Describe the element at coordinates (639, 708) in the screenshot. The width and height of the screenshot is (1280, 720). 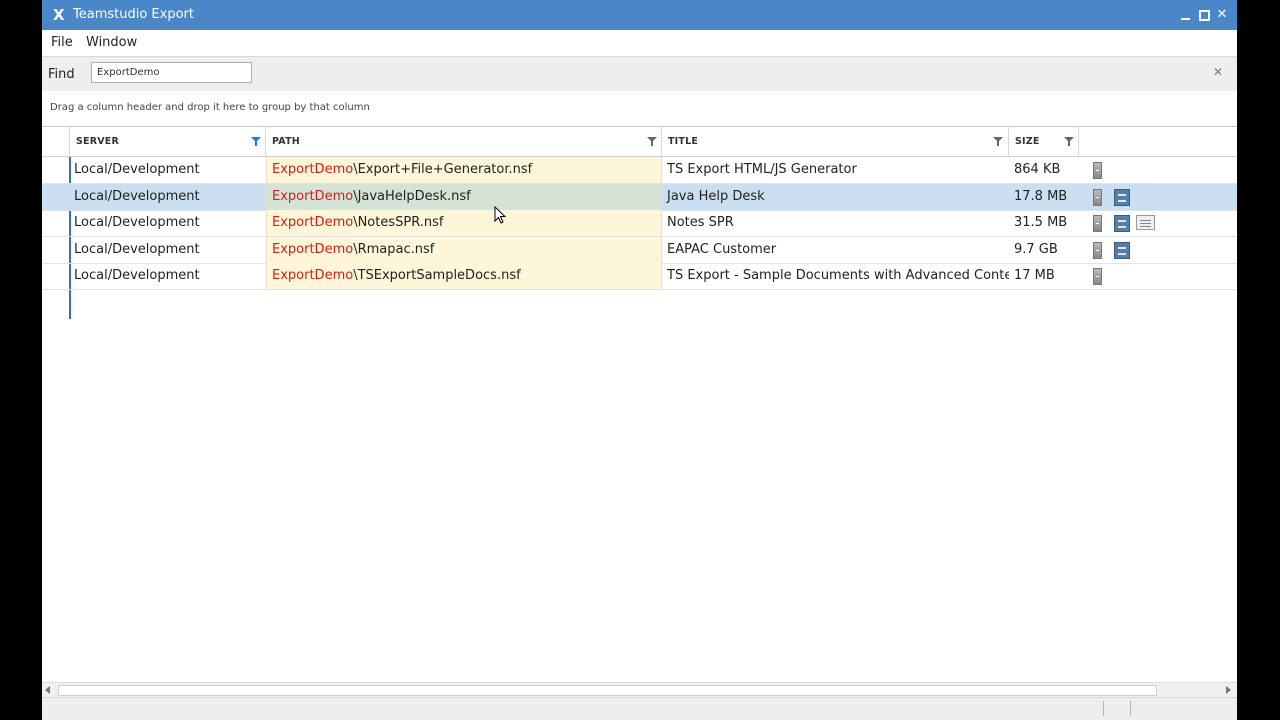
I see `status-bar` at that location.